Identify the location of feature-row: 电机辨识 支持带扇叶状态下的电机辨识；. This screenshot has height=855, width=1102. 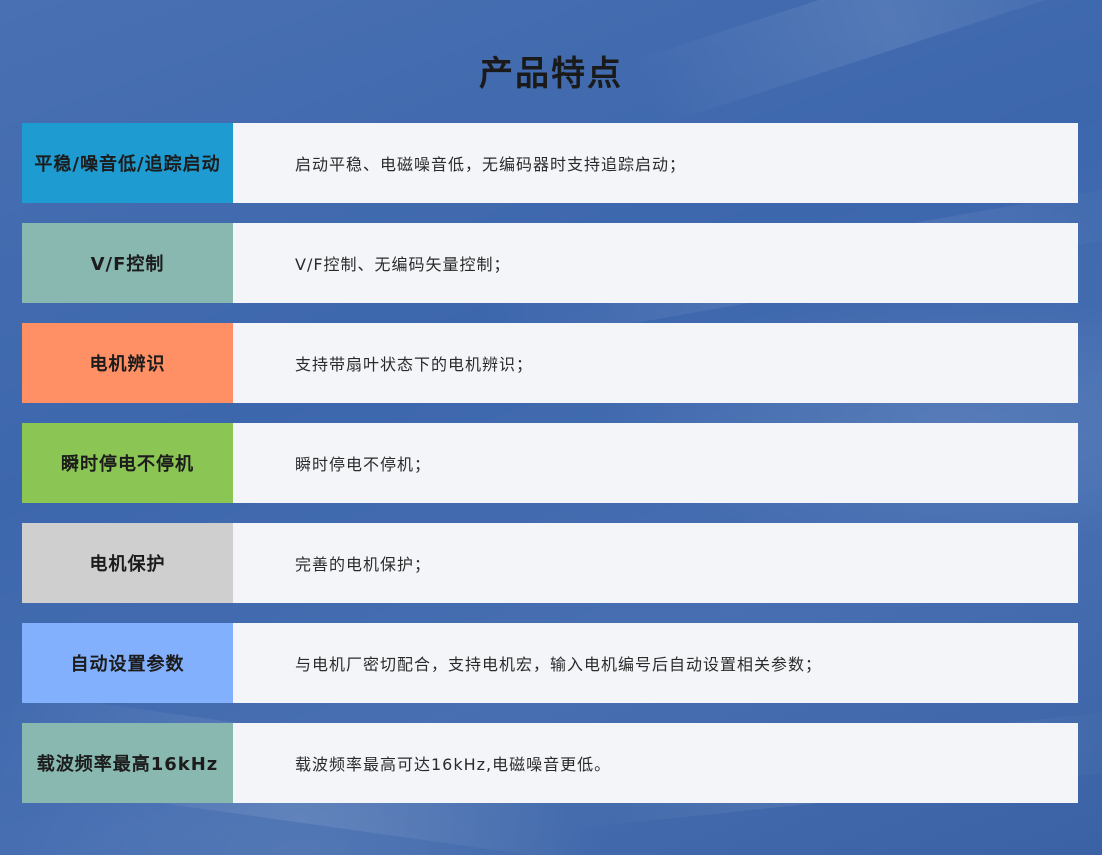
(550, 363).